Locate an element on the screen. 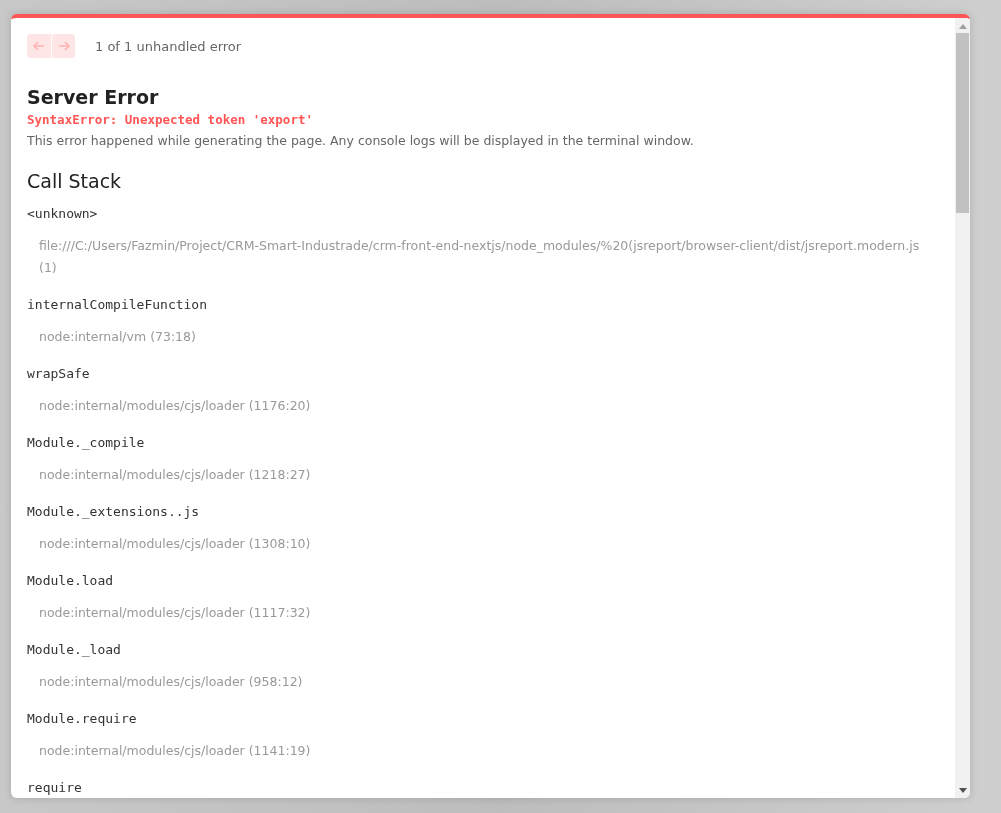 This screenshot has width=1001, height=813. scroll-down-icon is located at coordinates (962, 790).